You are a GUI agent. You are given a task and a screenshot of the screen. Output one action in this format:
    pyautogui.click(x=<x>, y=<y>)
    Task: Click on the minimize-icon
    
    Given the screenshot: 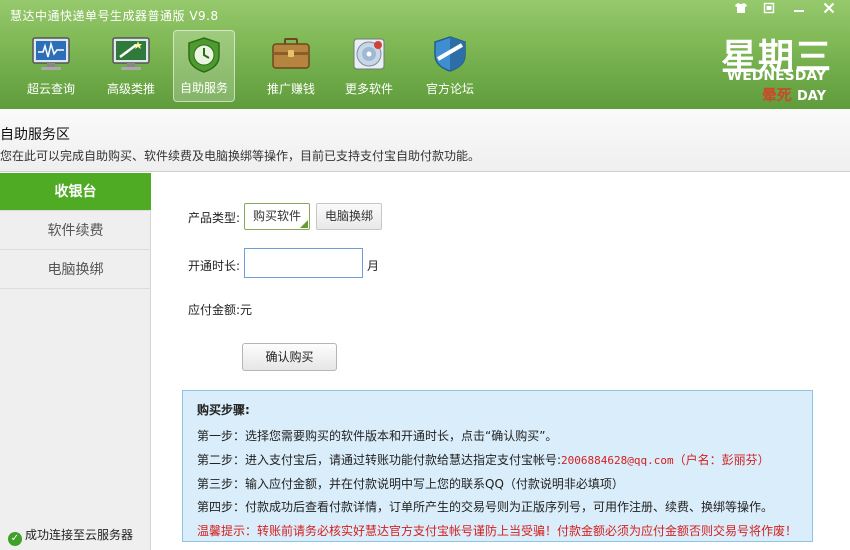 What is the action you would take?
    pyautogui.click(x=799, y=11)
    